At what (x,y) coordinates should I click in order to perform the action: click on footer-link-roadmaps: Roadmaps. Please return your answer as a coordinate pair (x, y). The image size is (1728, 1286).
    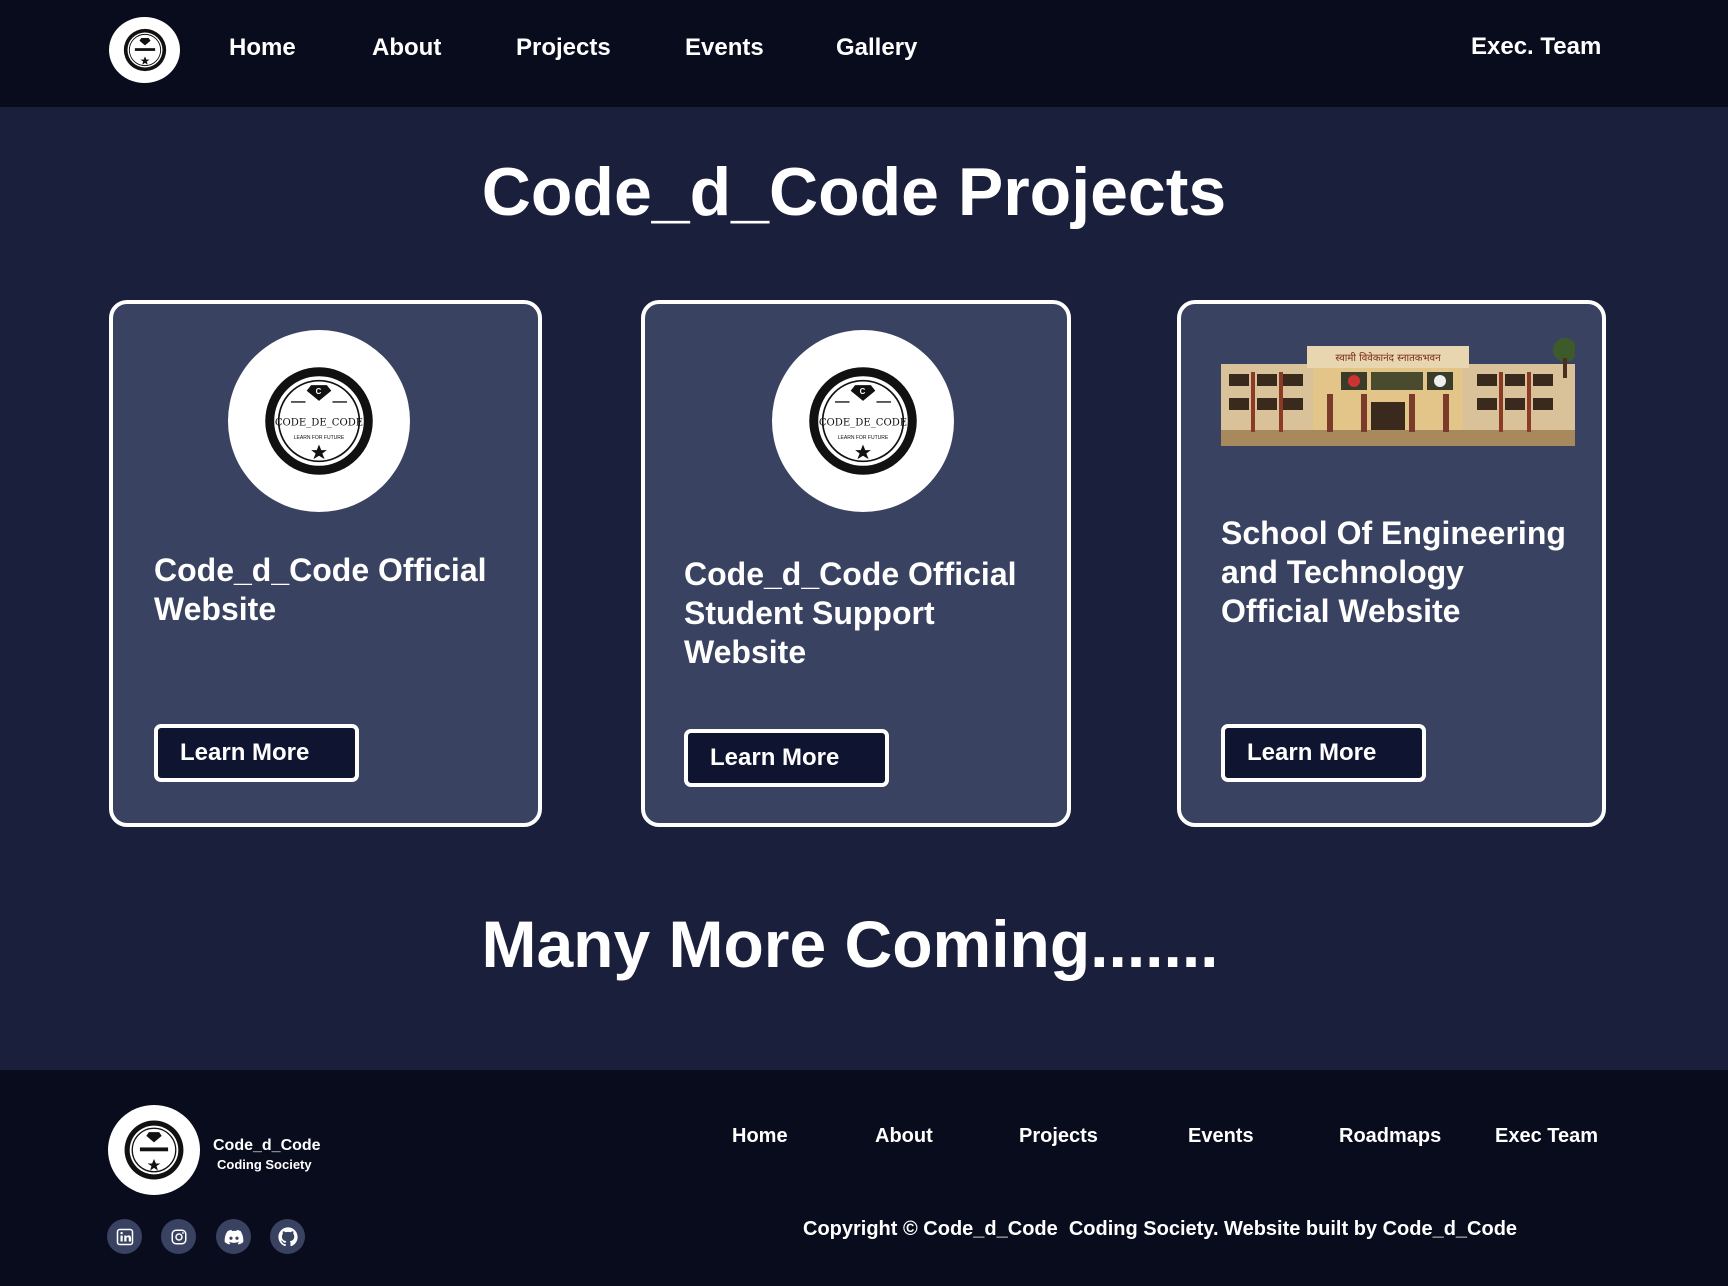
    Looking at the image, I should click on (1390, 1136).